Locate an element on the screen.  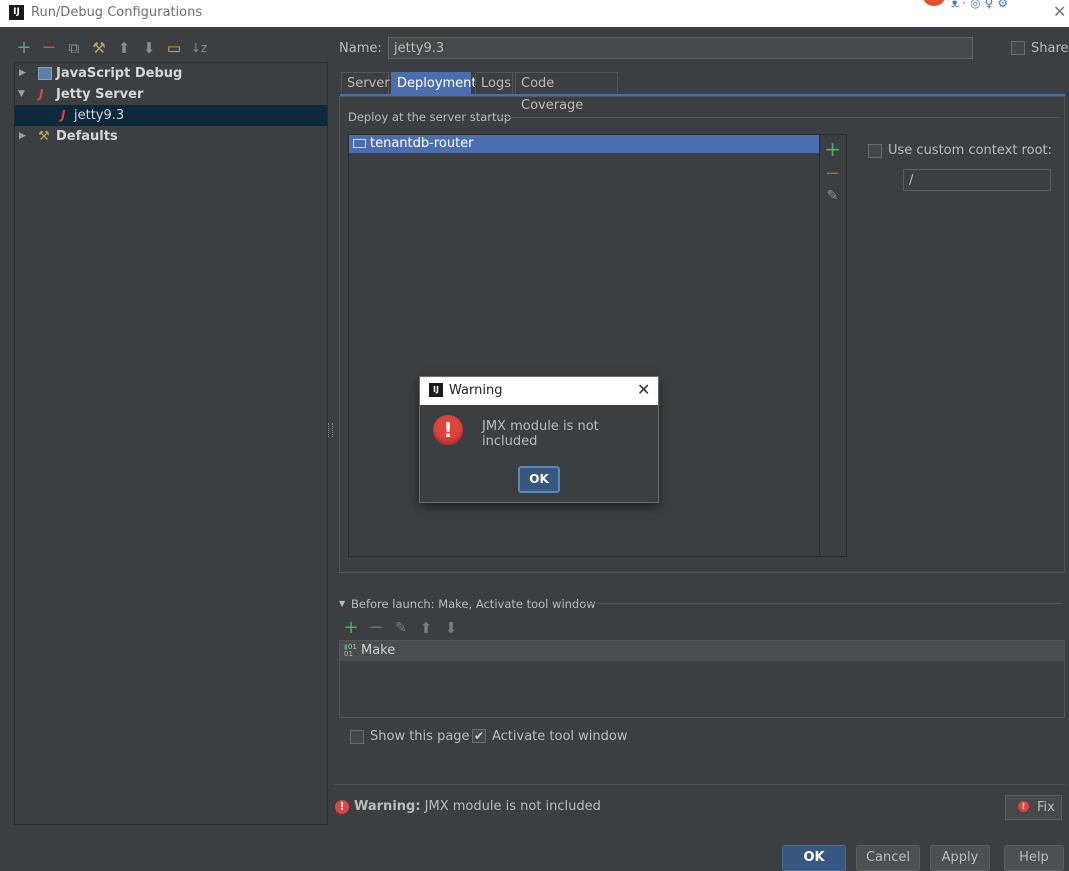
add-task-icon: + is located at coordinates (351, 628).